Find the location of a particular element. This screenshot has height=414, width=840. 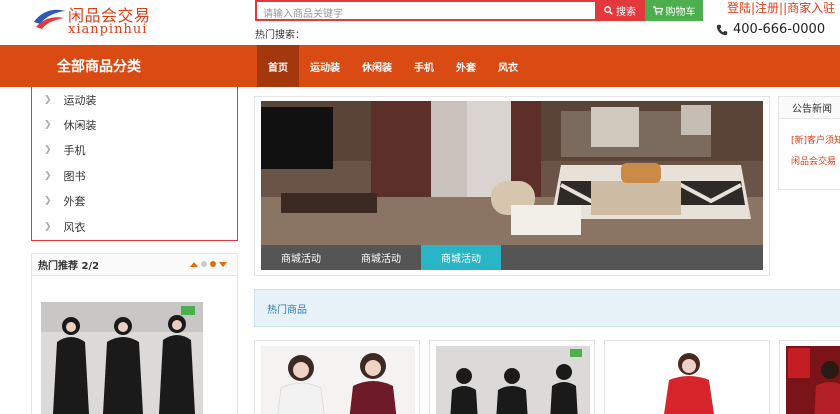

category-label: 风衣 is located at coordinates (74, 227).